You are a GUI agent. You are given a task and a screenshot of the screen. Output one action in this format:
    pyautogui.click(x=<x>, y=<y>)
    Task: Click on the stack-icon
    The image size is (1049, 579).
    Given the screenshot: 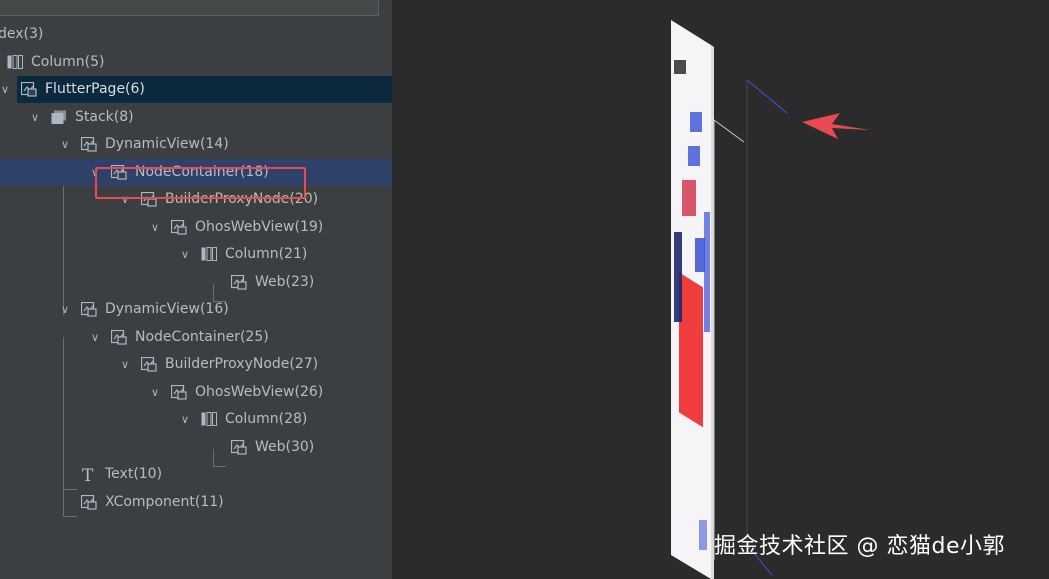 What is the action you would take?
    pyautogui.click(x=59, y=117)
    